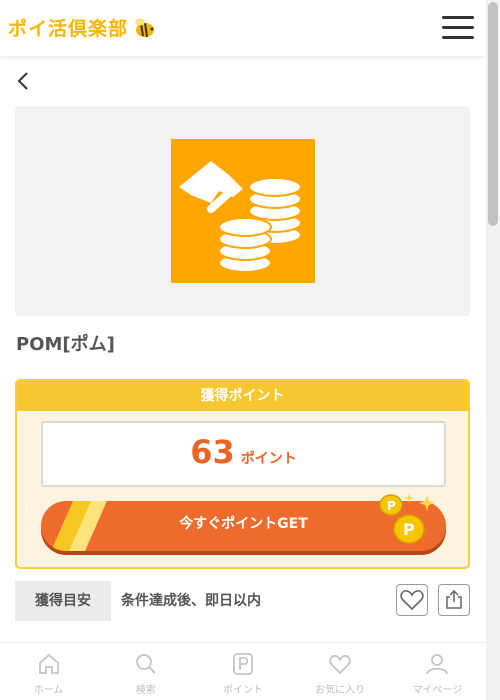  I want to click on tab-label: マイページ, so click(437, 690).